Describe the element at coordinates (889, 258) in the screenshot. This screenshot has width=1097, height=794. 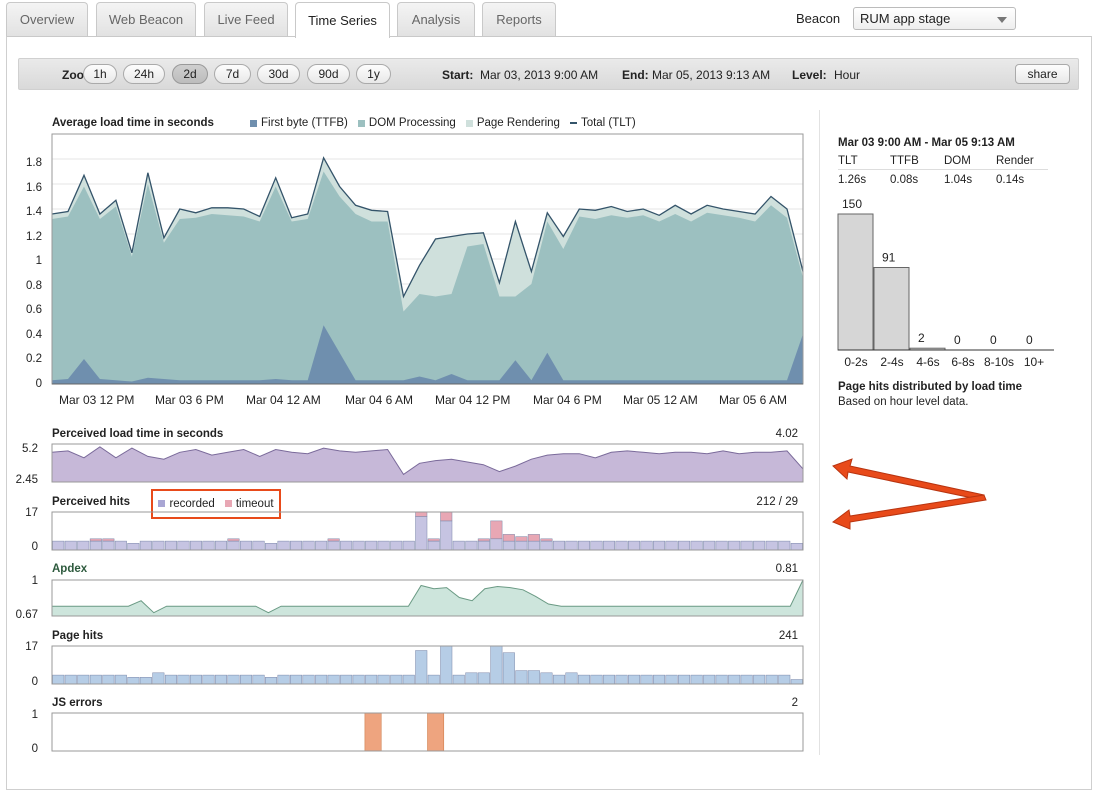
I see `histogram-value-label: 91` at that location.